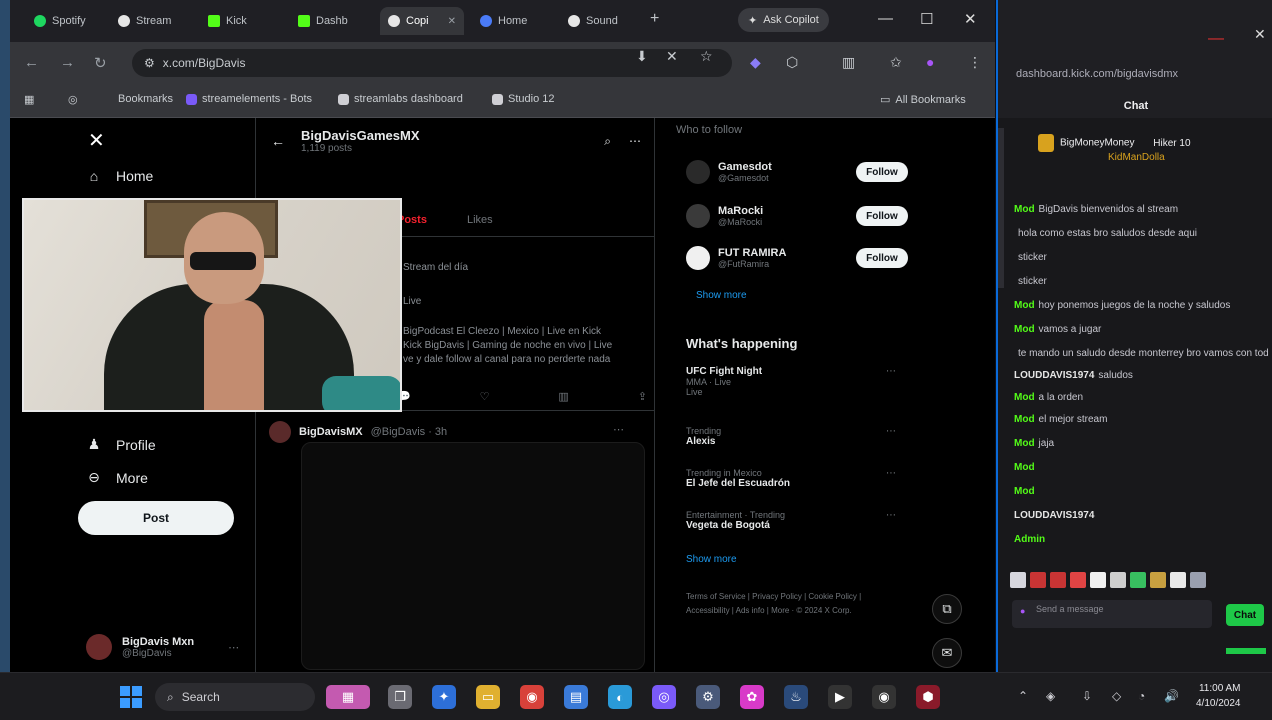 This screenshot has height=720, width=1272. What do you see at coordinates (563, 396) in the screenshot?
I see `views-icon: ▥` at bounding box center [563, 396].